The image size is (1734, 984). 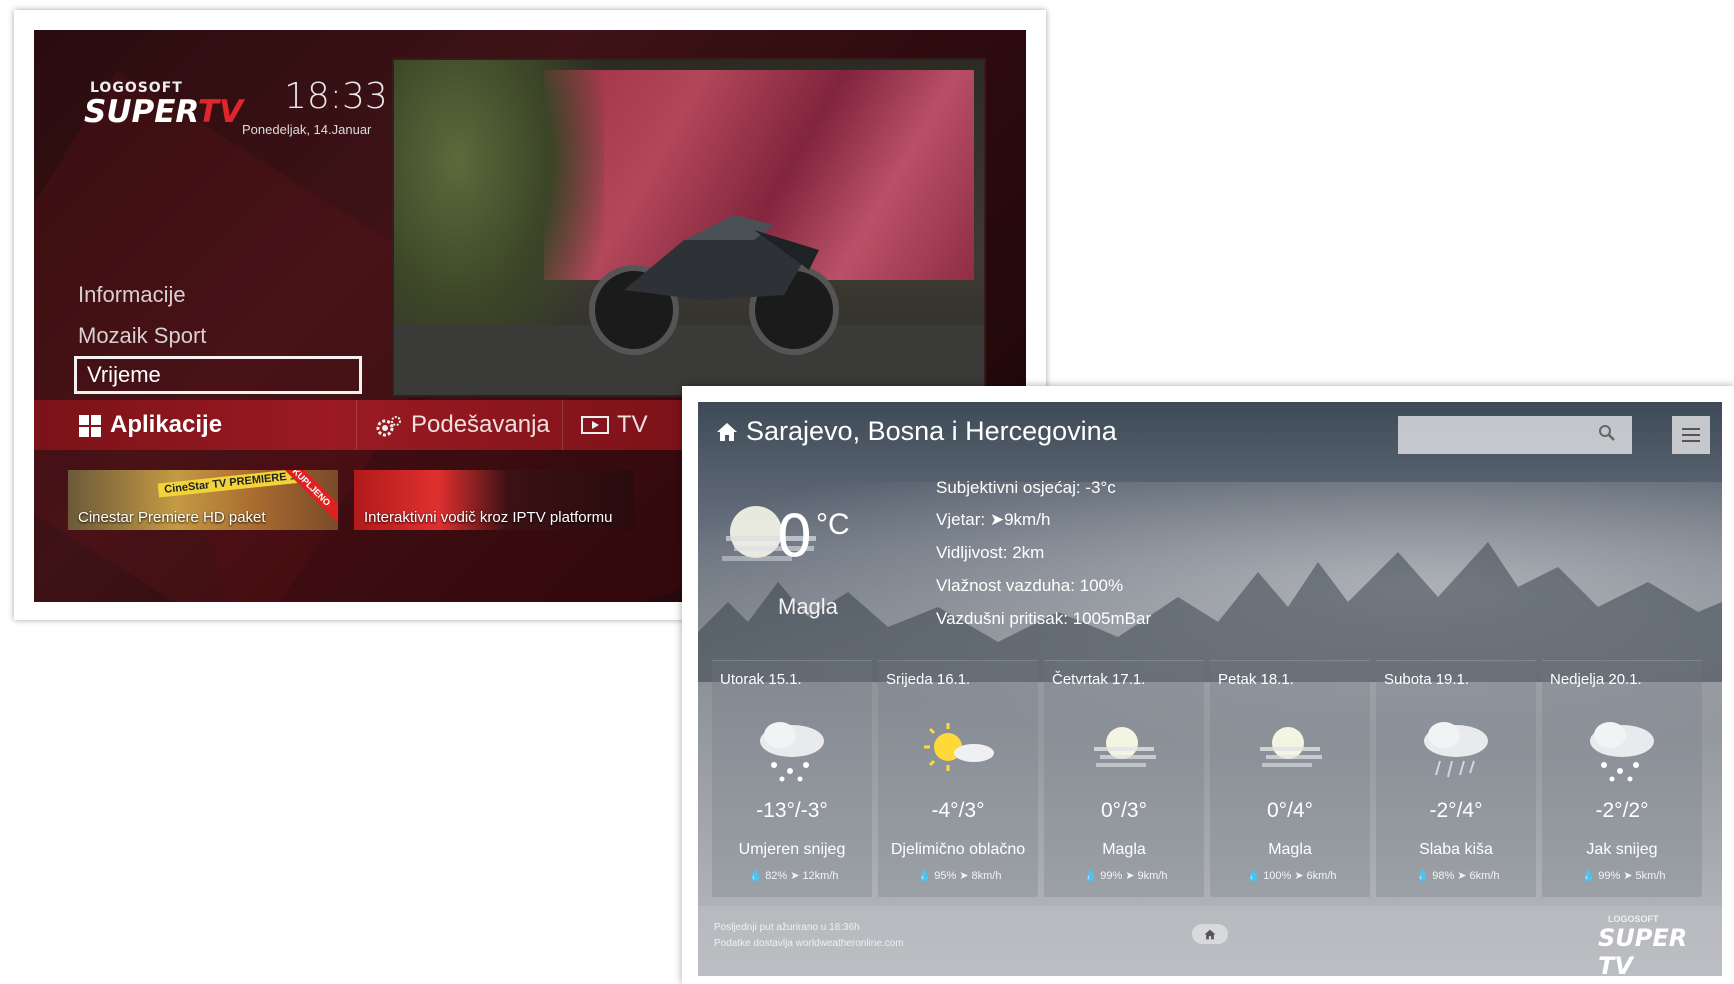 What do you see at coordinates (993, 519) in the screenshot?
I see `wind: Vjetar: ➤9km/h` at bounding box center [993, 519].